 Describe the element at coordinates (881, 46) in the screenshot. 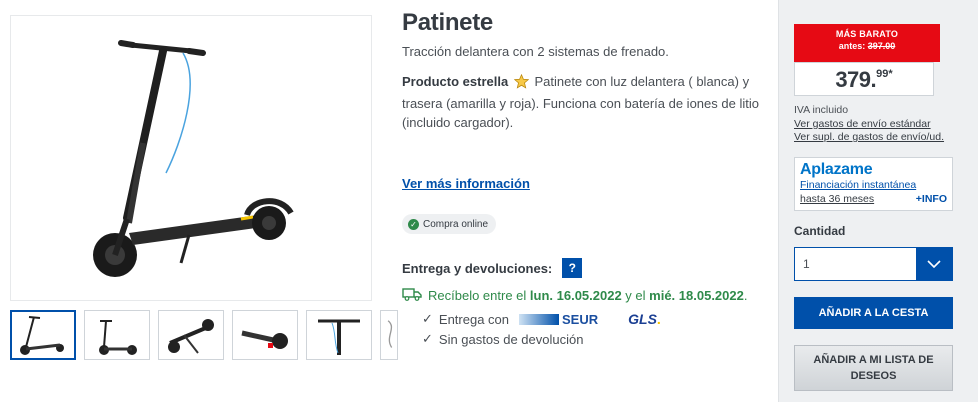

I see `old-price-value: 397.00` at that location.